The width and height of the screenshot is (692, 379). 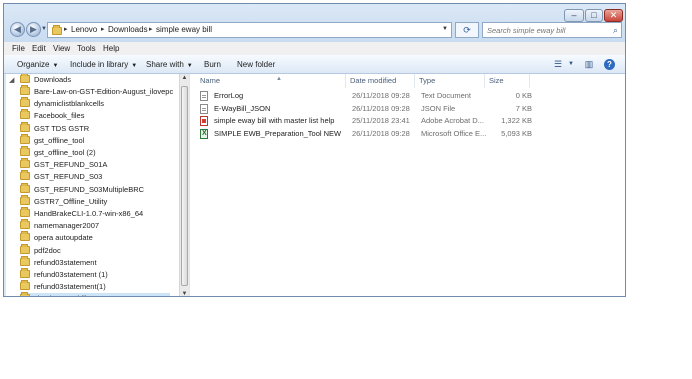 I want to click on scroll-up-icon: ▲, so click(x=184, y=78).